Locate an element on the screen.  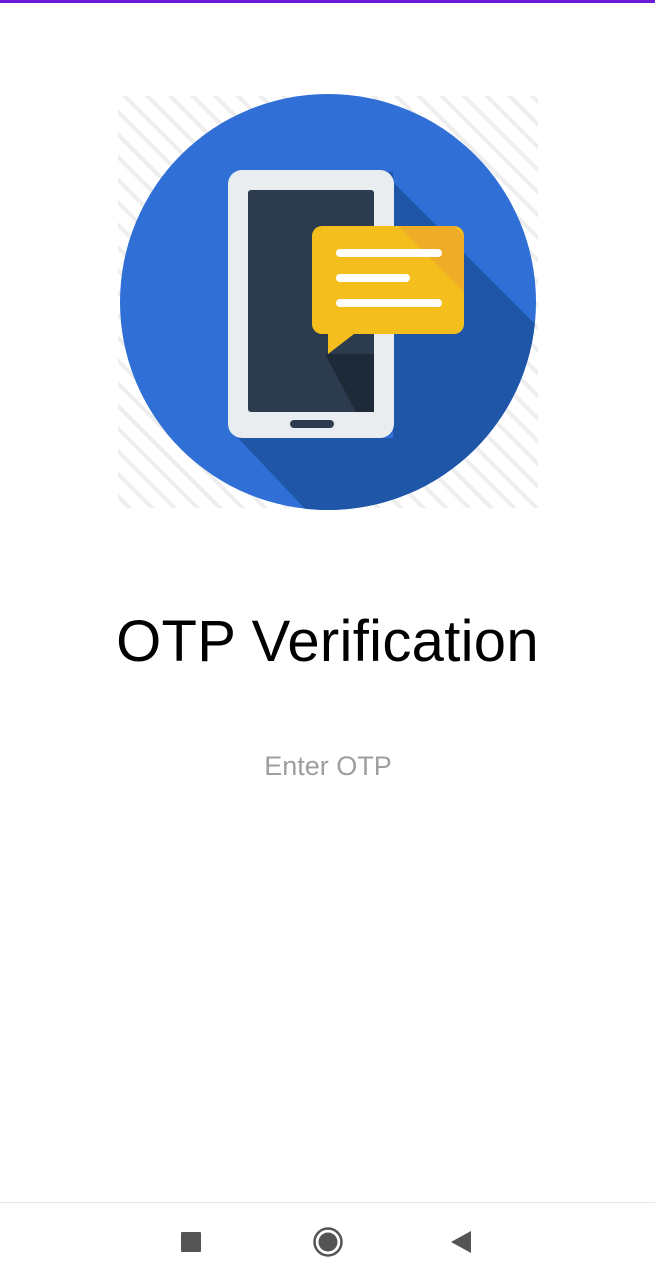
triangle-back-icon is located at coordinates (461, 1242).